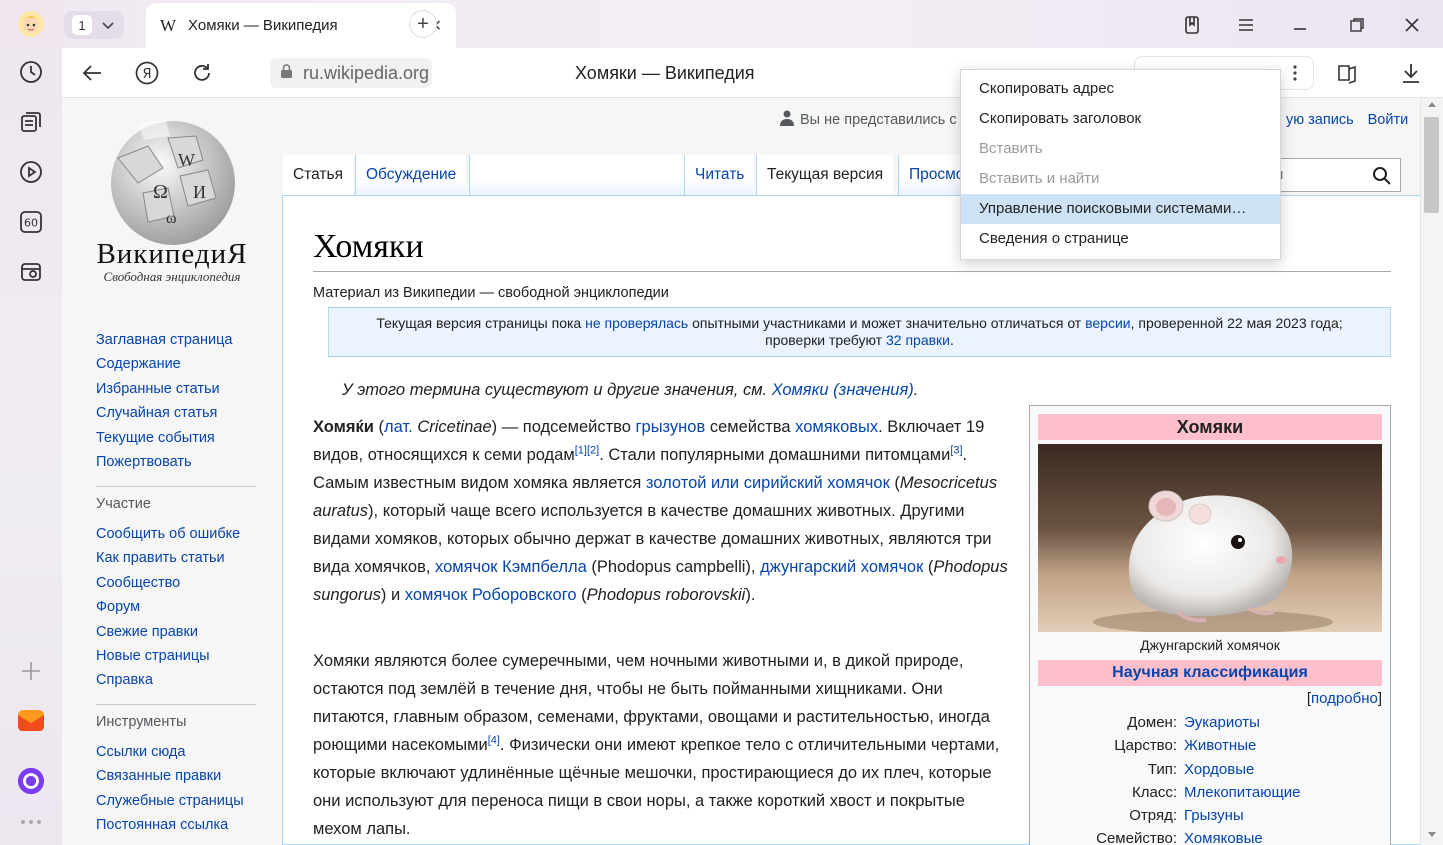 The image size is (1443, 845). What do you see at coordinates (172, 254) in the screenshot?
I see `logo-name: ВикипедиЯ` at bounding box center [172, 254].